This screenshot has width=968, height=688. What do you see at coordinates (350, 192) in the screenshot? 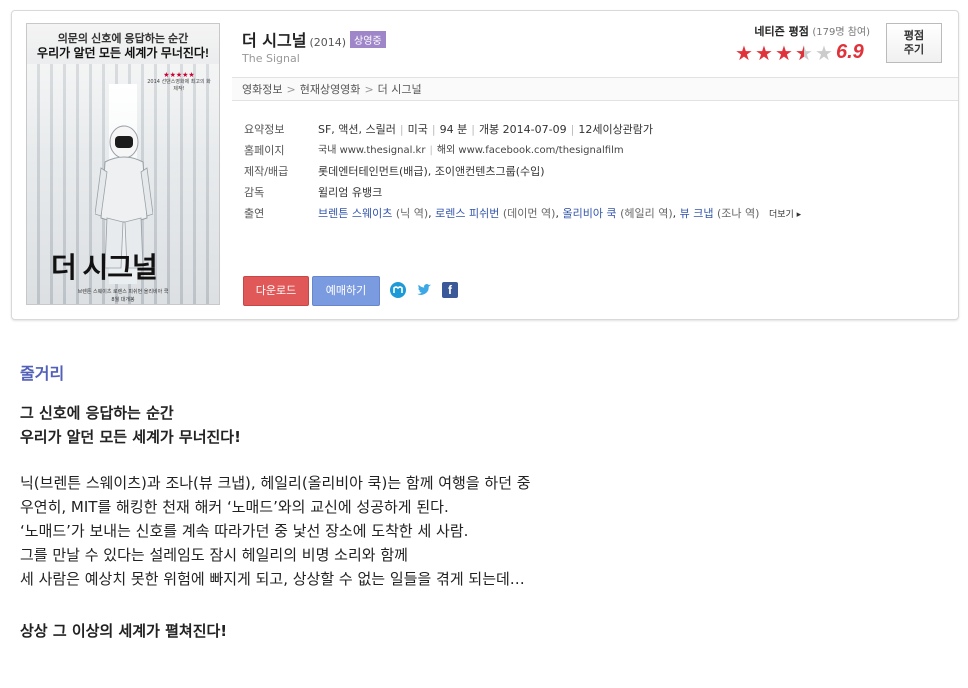
I see `director-link: 윌리엄 유뱅크` at bounding box center [350, 192].